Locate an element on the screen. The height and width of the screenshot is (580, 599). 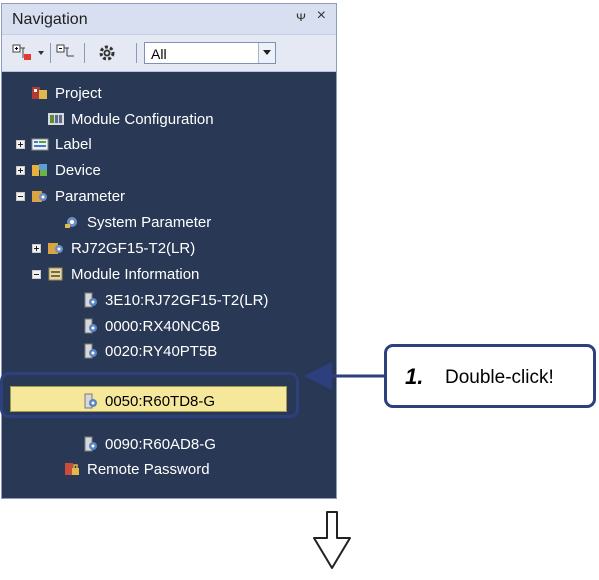
tree-item: Label is located at coordinates (54, 144).